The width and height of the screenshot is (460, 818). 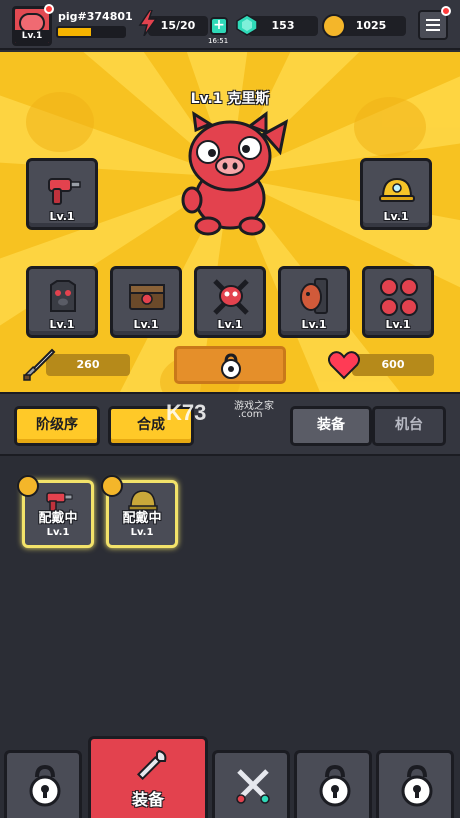 I want to click on tab-platform: 机台, so click(x=409, y=426).